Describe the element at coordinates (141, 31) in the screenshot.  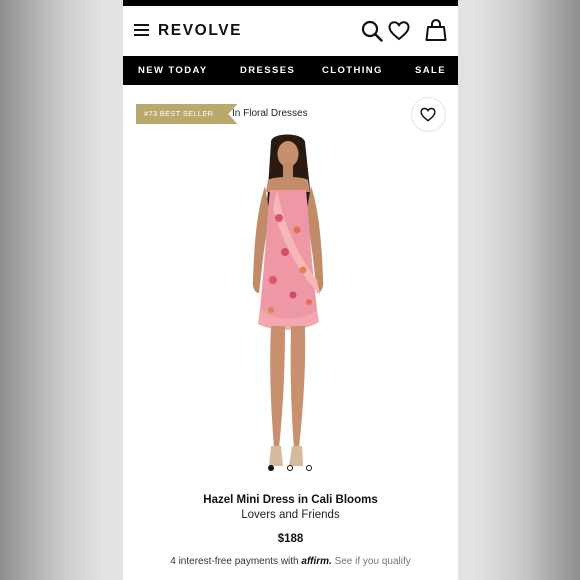
I see `menu-icon` at that location.